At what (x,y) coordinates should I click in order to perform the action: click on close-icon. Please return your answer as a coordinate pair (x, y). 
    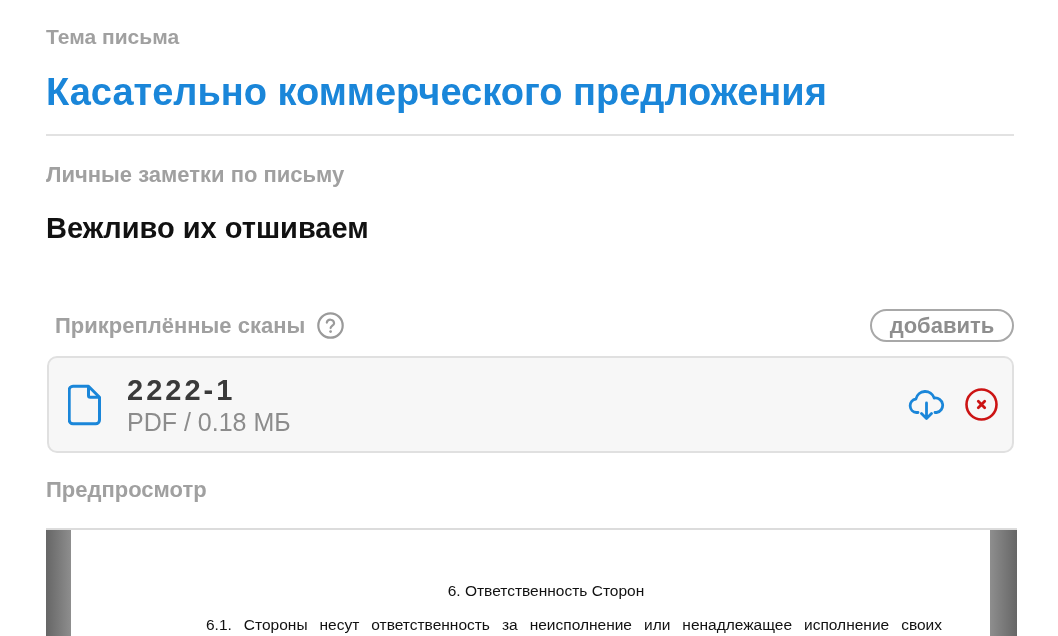
    Looking at the image, I should click on (981, 404).